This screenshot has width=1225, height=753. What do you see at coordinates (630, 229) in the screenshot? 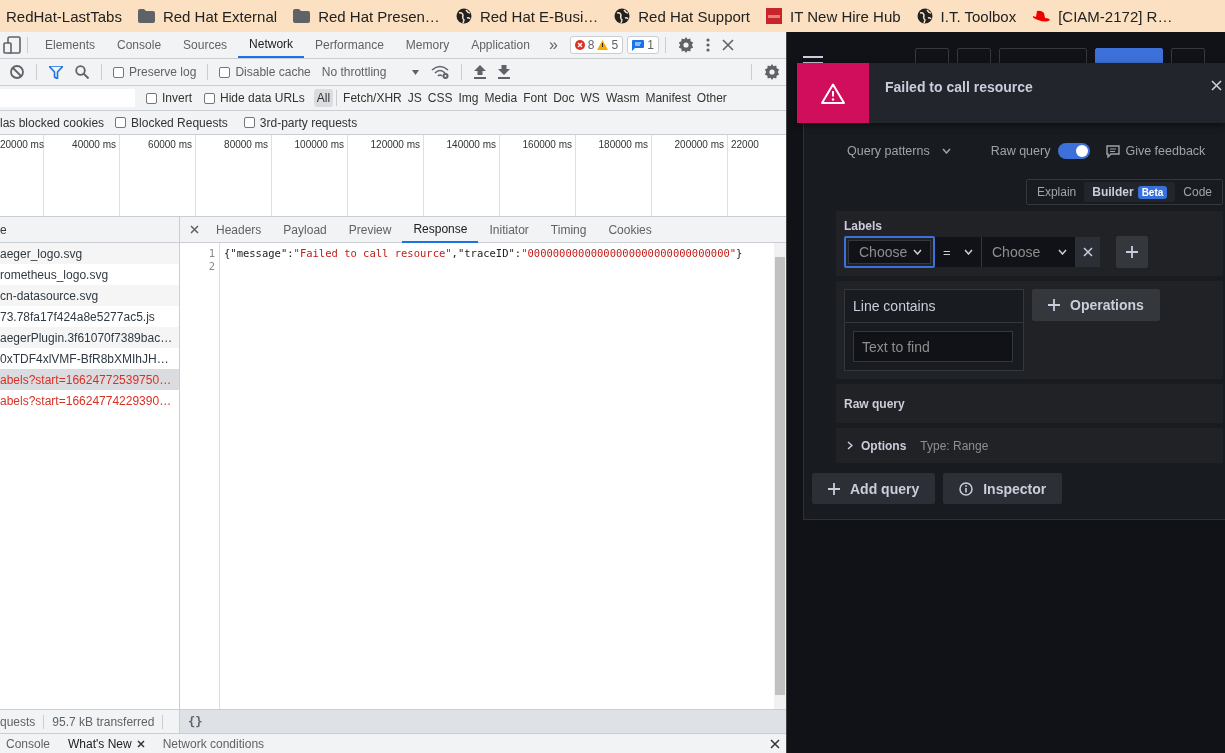
I see `detail-tab: Cookies` at bounding box center [630, 229].